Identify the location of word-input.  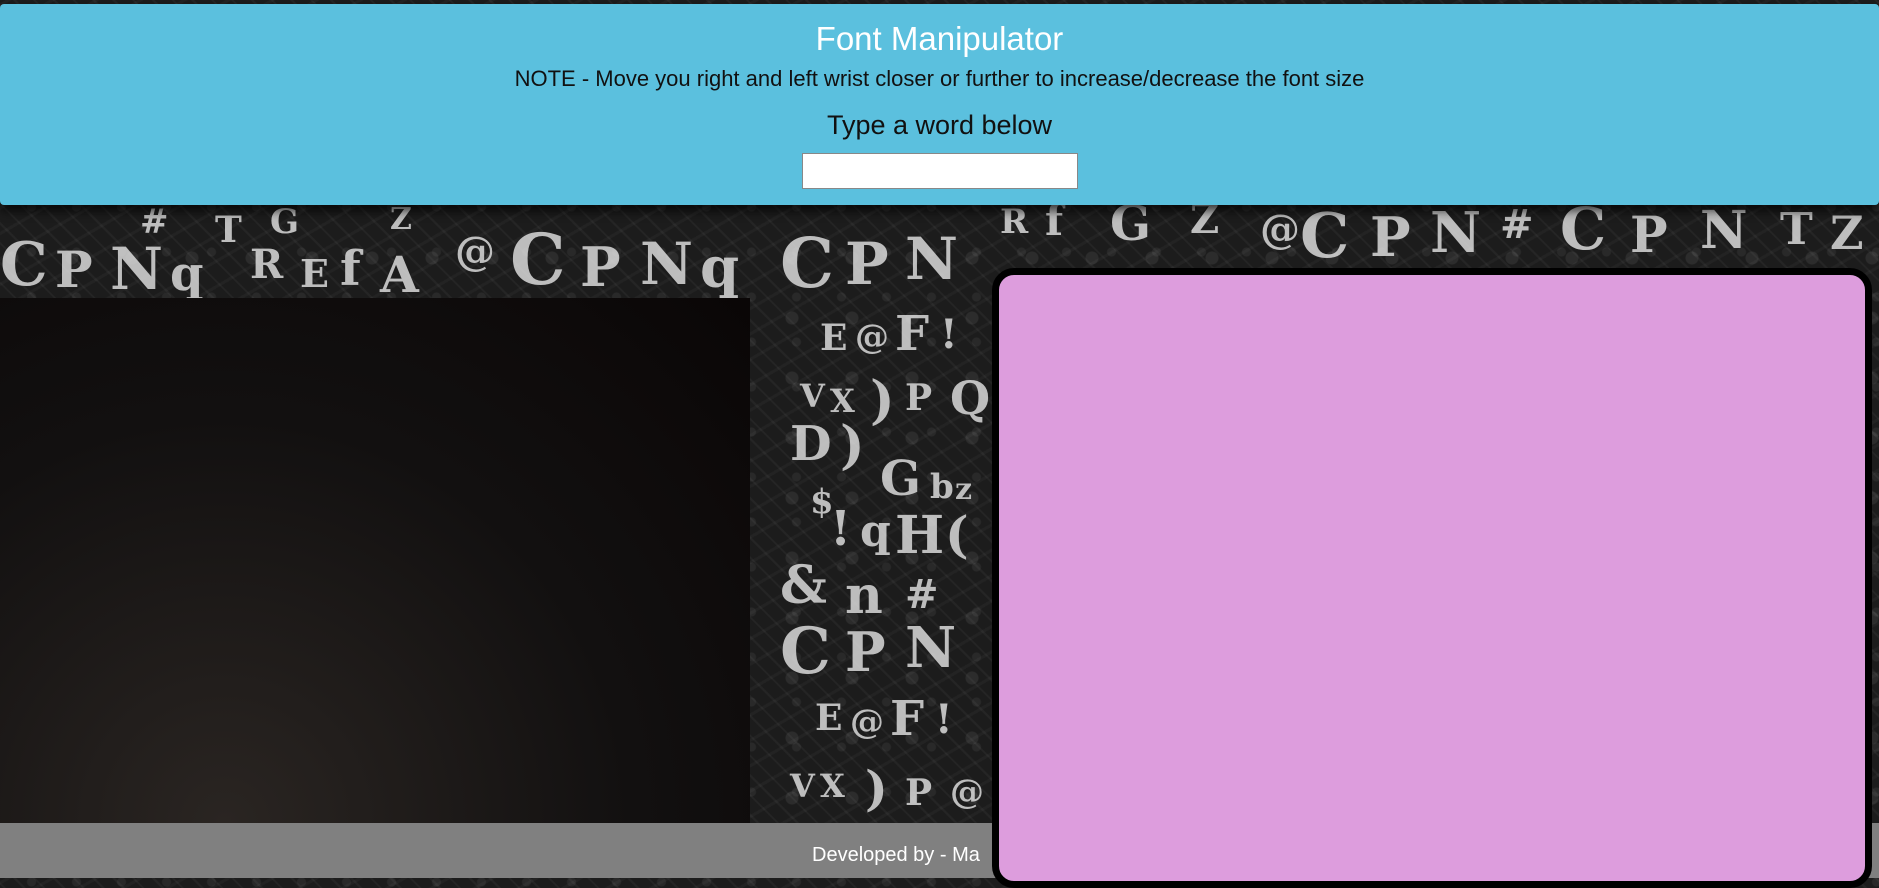
(939, 171).